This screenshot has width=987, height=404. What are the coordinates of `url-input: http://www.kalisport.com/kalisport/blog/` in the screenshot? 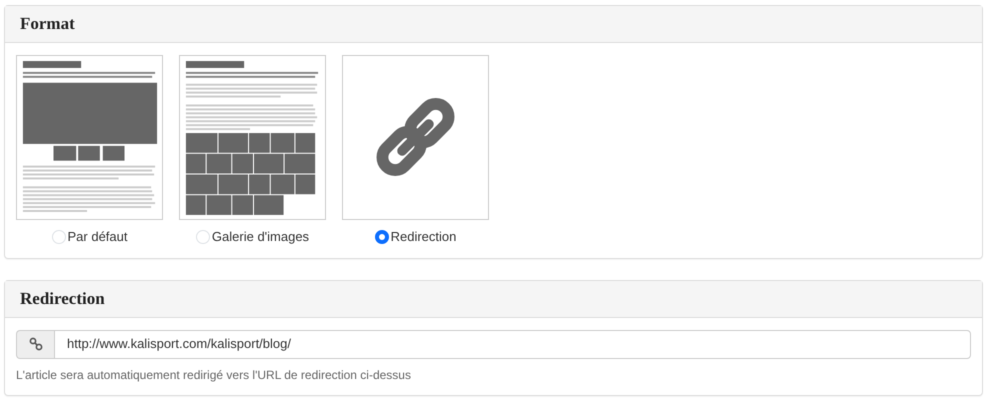 It's located at (512, 344).